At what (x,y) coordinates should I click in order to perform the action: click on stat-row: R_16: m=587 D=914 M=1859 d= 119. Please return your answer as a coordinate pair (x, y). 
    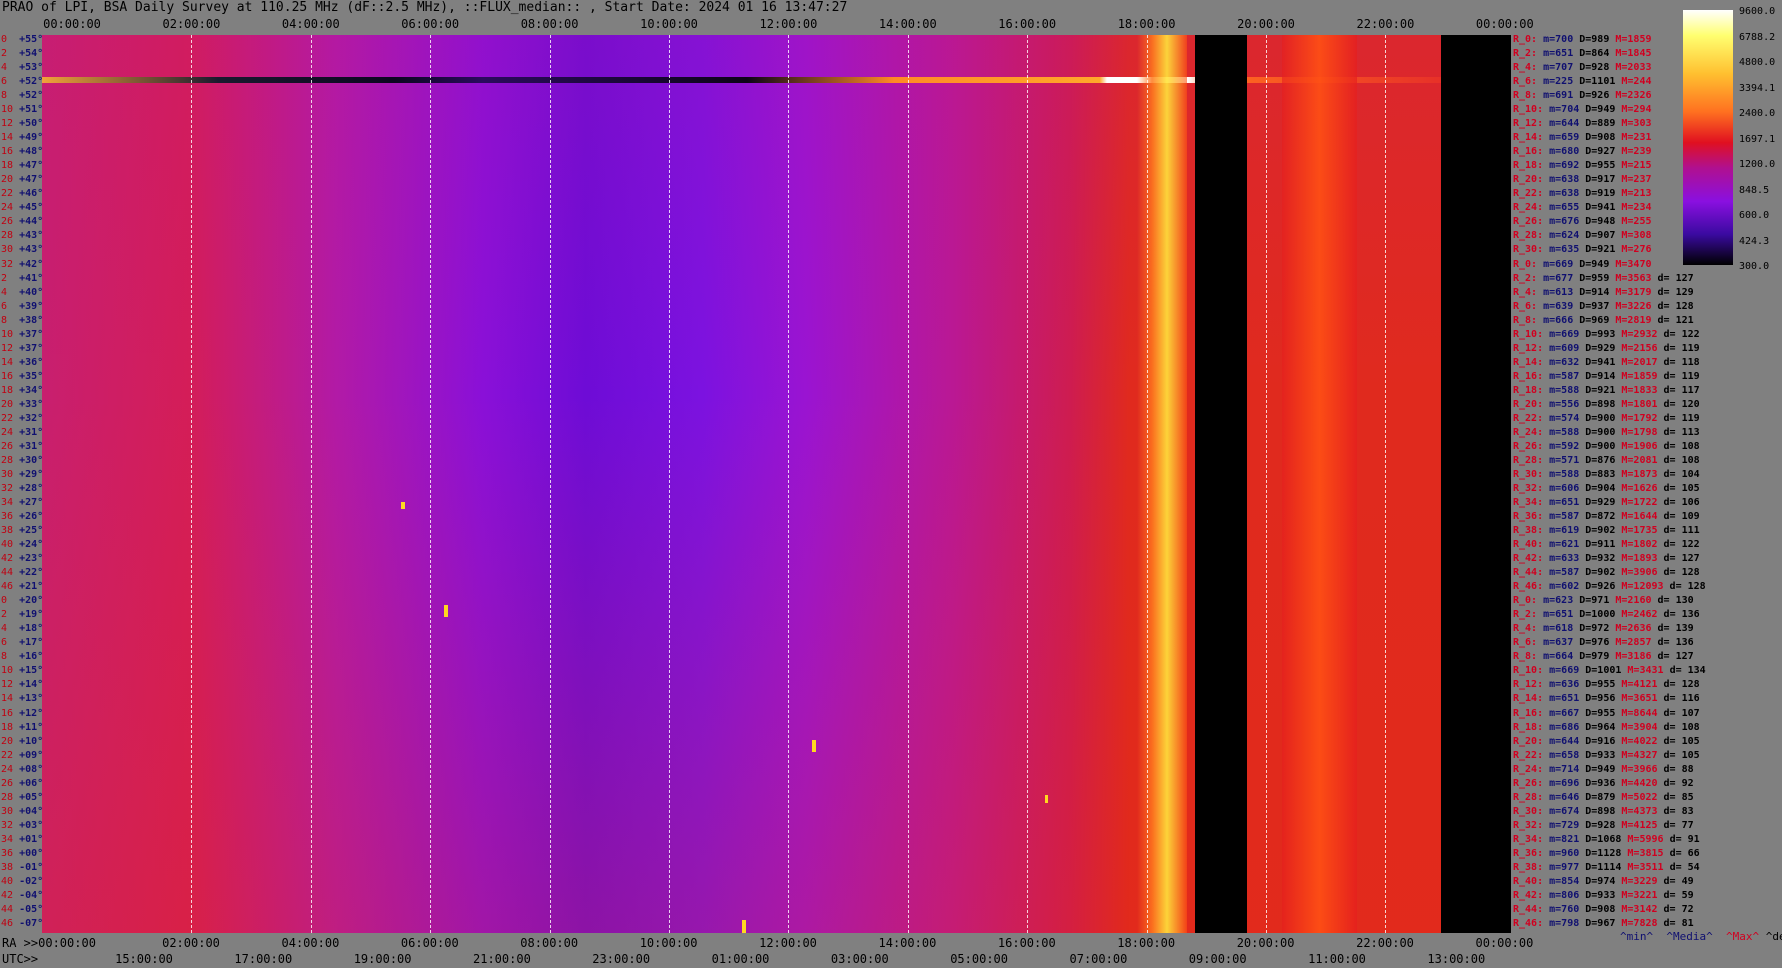
    Looking at the image, I should click on (1606, 376).